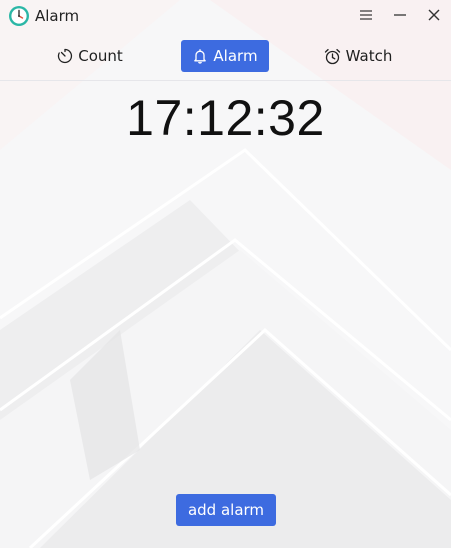 The height and width of the screenshot is (548, 451). I want to click on close-button, so click(434, 15).